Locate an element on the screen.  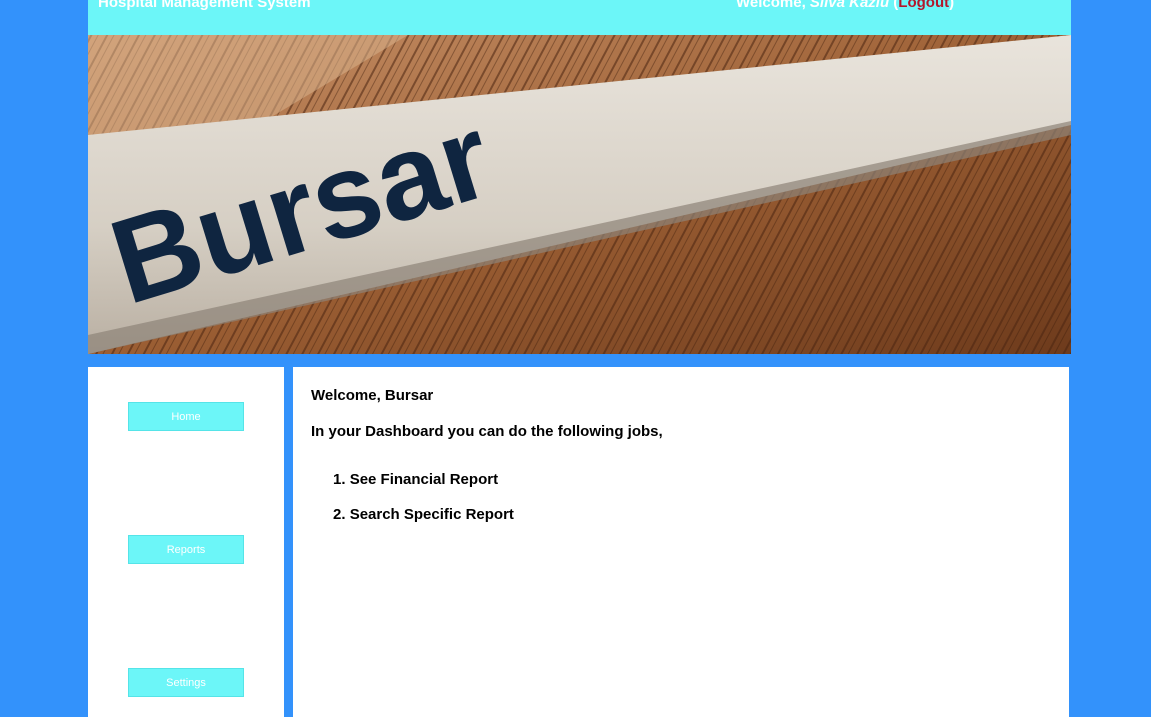
sidebar: Home Reports Settings is located at coordinates (186, 542).